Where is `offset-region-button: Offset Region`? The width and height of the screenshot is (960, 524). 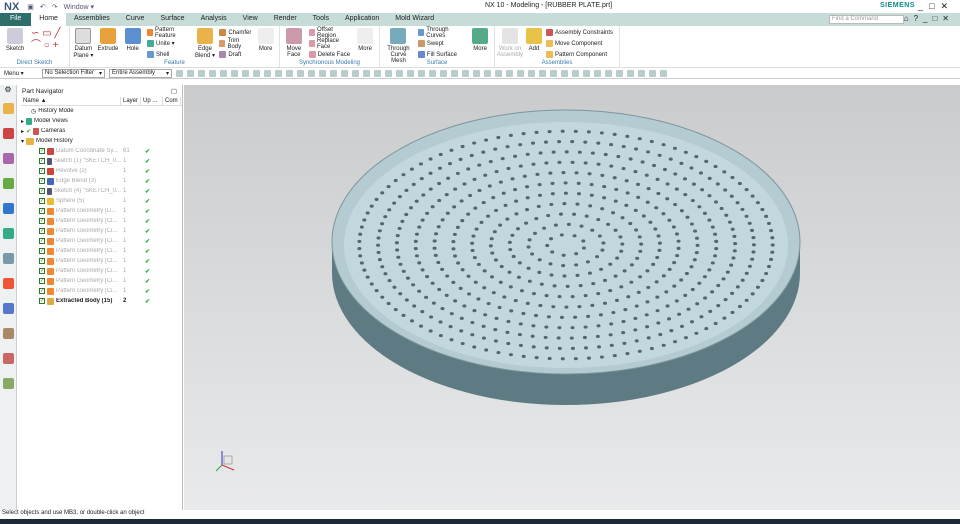 offset-region-button: Offset Region is located at coordinates (329, 33).